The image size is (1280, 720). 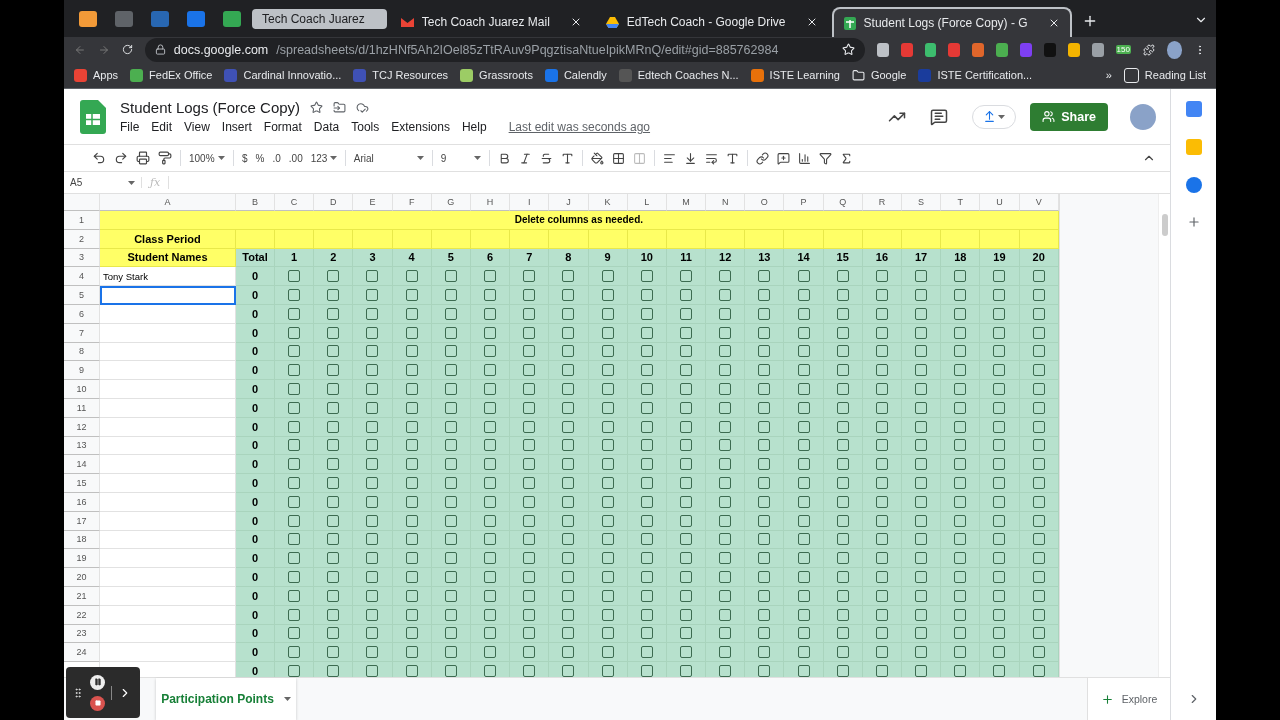 I want to click on bookmark: TCJ Resources, so click(x=401, y=75).